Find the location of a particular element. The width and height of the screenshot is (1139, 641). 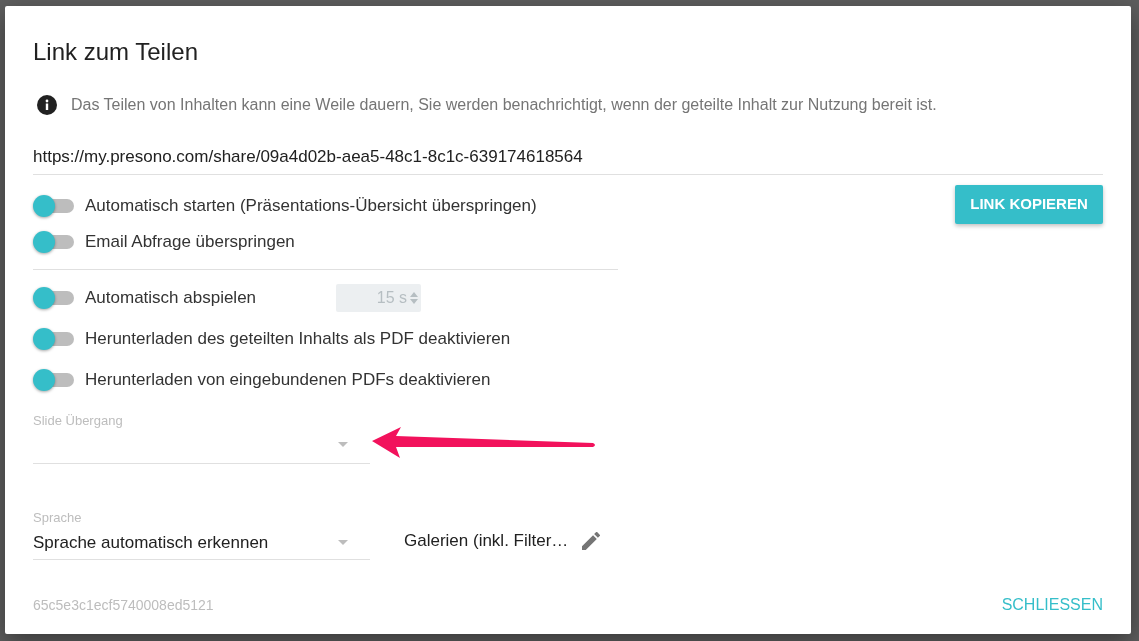

toggle-label: Automatisch starten (Präsentations-Übersicht überspringen) is located at coordinates (311, 206).